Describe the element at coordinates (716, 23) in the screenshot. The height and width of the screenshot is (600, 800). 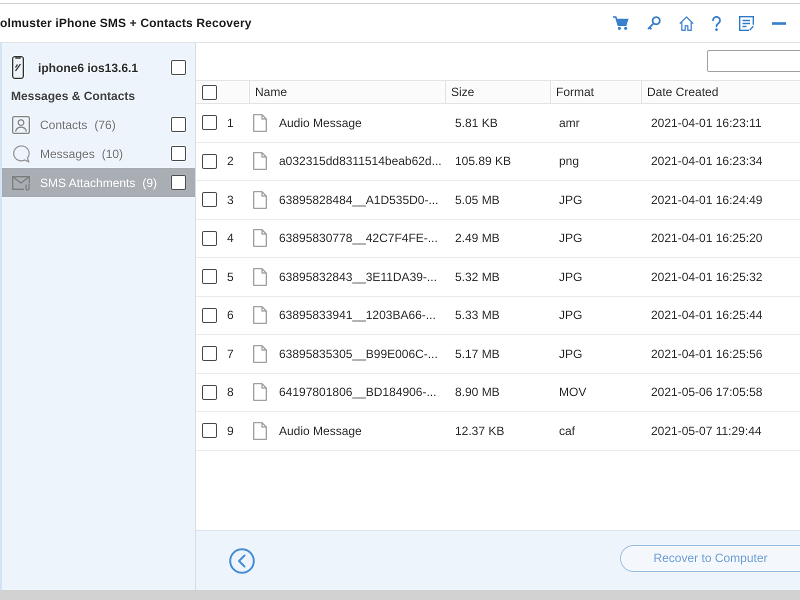
I see `help-icon` at that location.